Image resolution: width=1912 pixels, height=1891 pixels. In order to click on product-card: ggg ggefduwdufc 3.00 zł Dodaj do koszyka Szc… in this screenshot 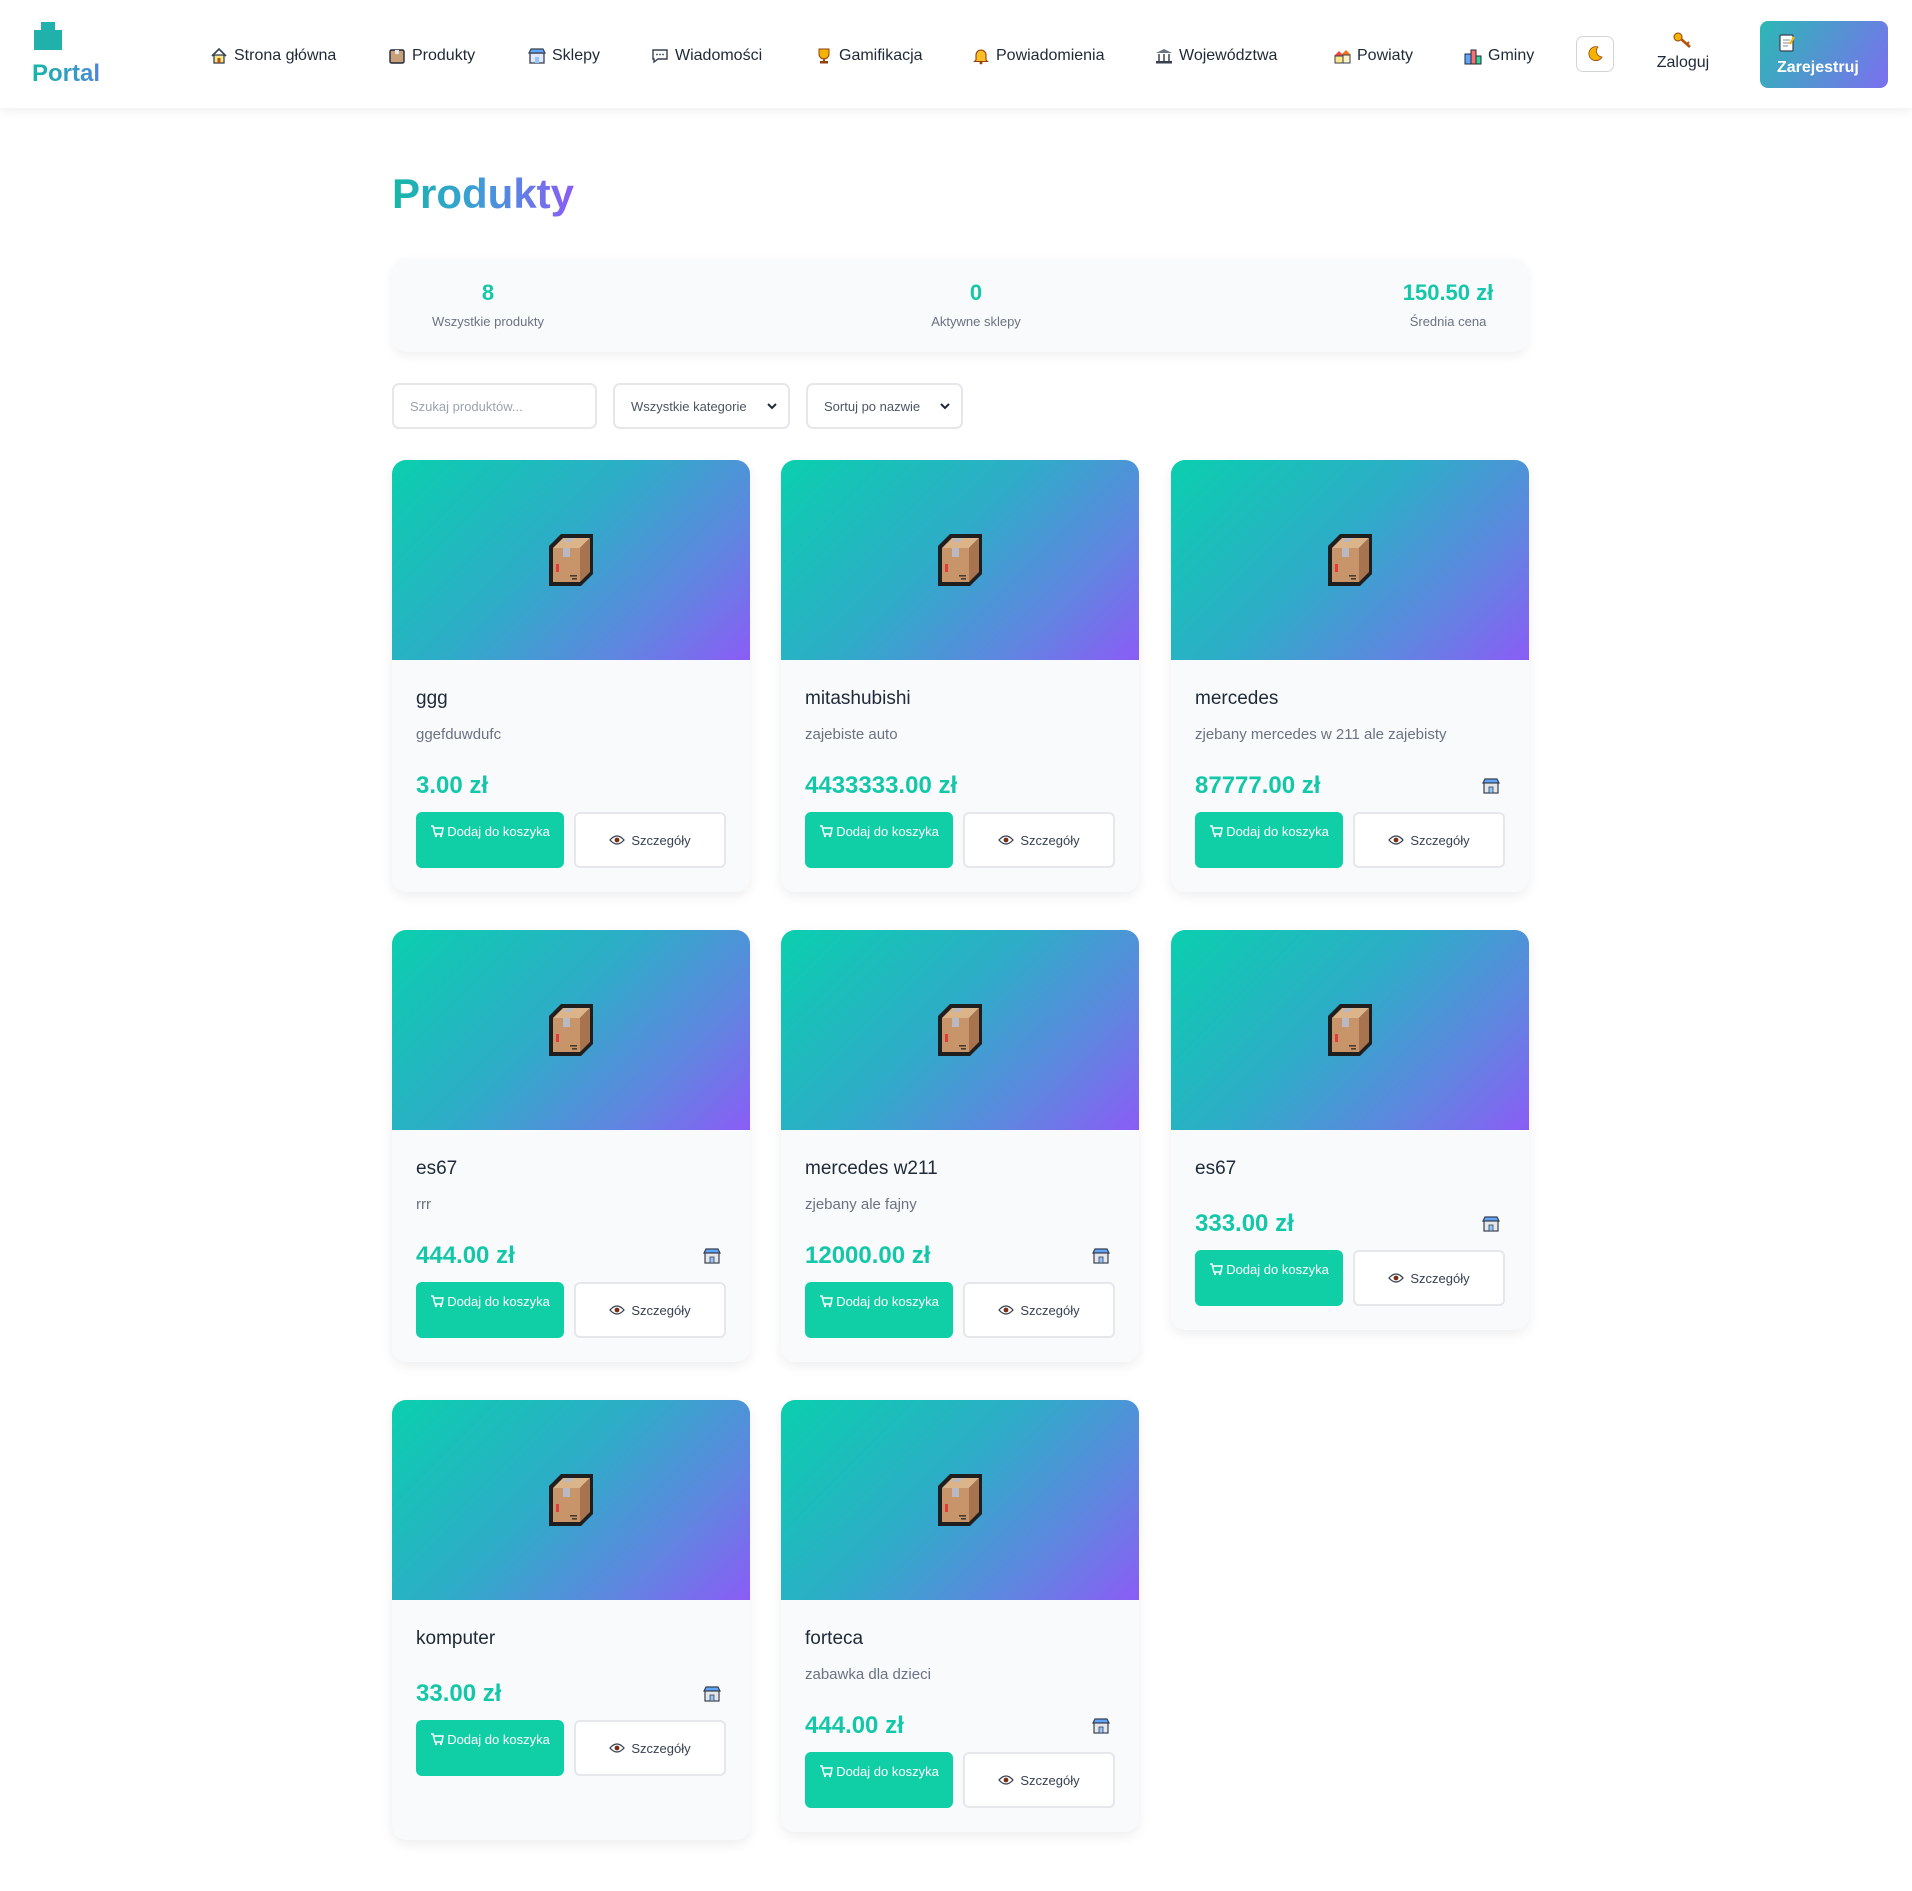, I will do `click(571, 676)`.